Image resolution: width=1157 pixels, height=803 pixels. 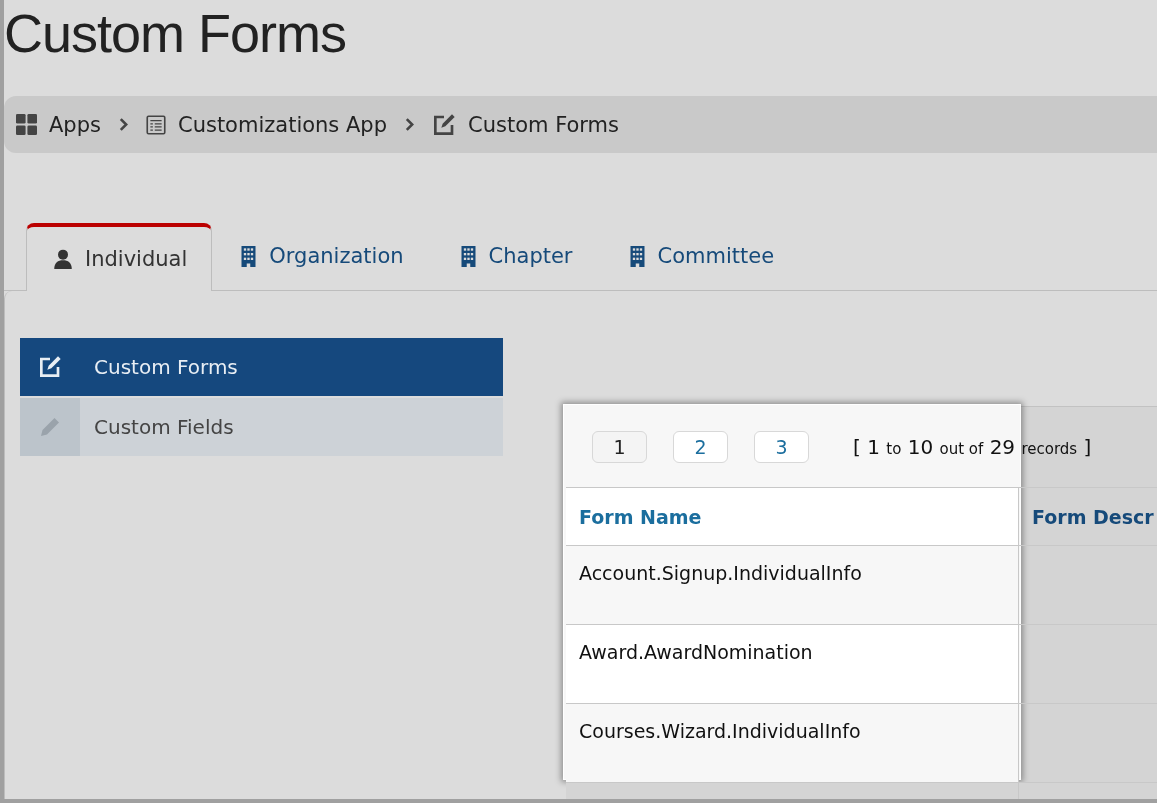 I want to click on tab: Individual, so click(x=119, y=257).